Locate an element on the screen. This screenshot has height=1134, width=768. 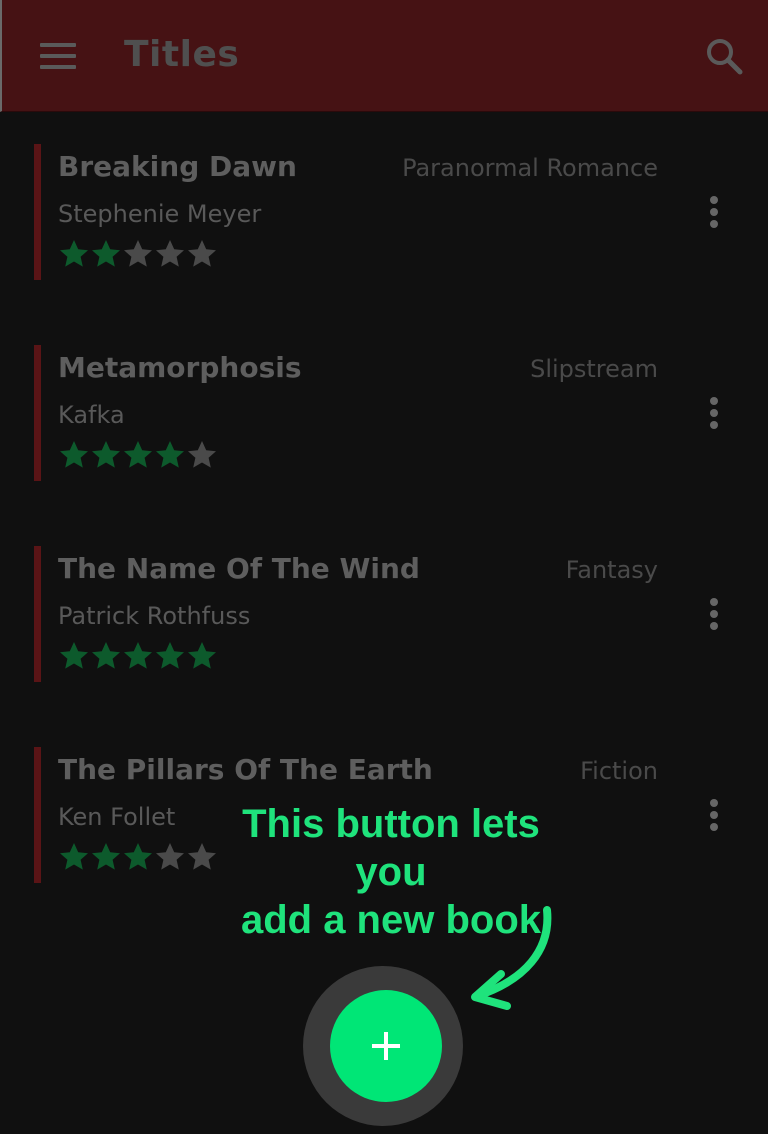
book-genre: Fiction is located at coordinates (619, 771).